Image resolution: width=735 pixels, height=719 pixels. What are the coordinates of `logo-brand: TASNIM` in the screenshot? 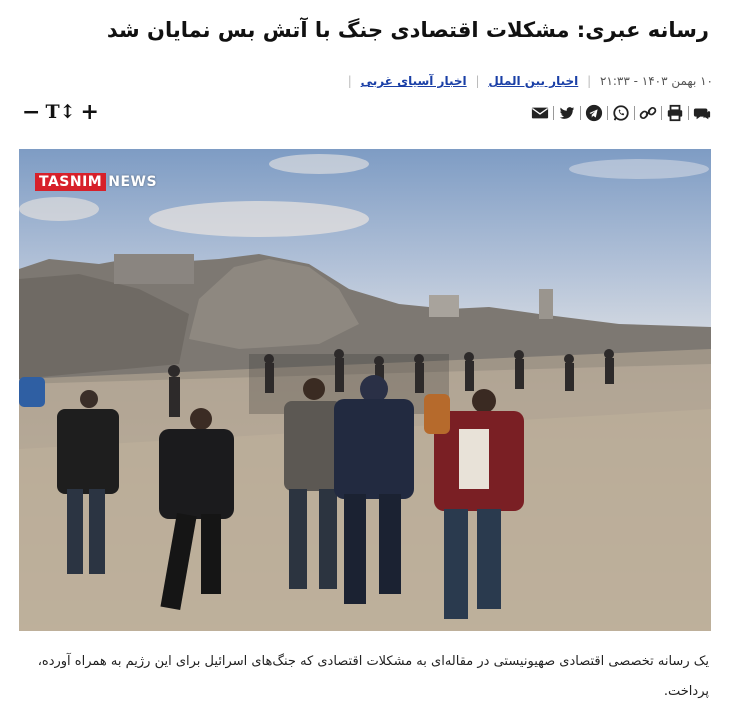 It's located at (71, 182).